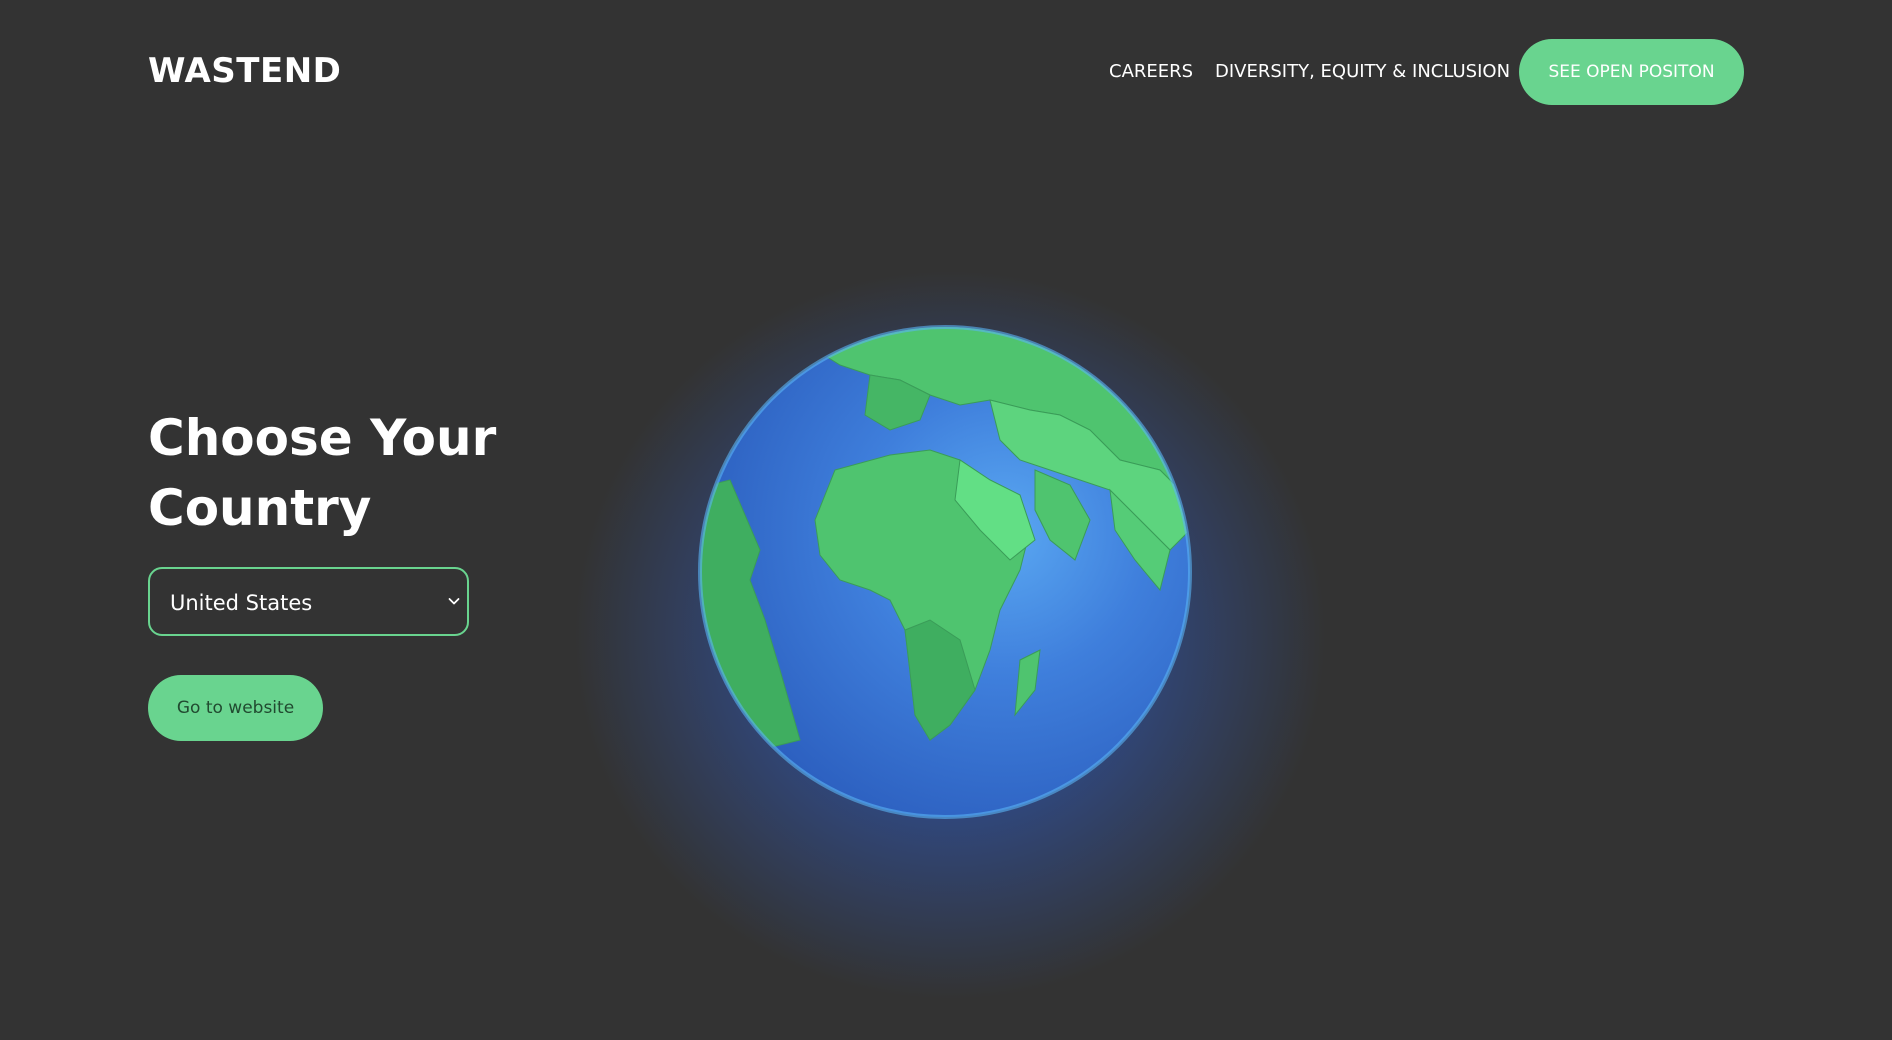  Describe the element at coordinates (235, 708) in the screenshot. I see `go-to-website-button: Go to website` at that location.